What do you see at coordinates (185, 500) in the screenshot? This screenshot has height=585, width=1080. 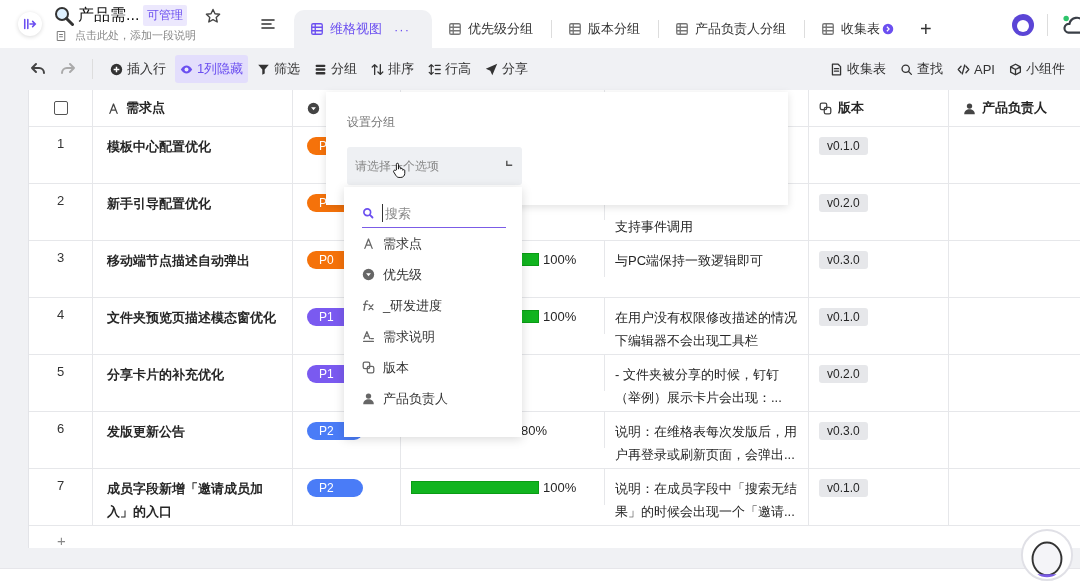 I see `requirement-text: 成员字段新增「邀请成员加 入」的入口` at bounding box center [185, 500].